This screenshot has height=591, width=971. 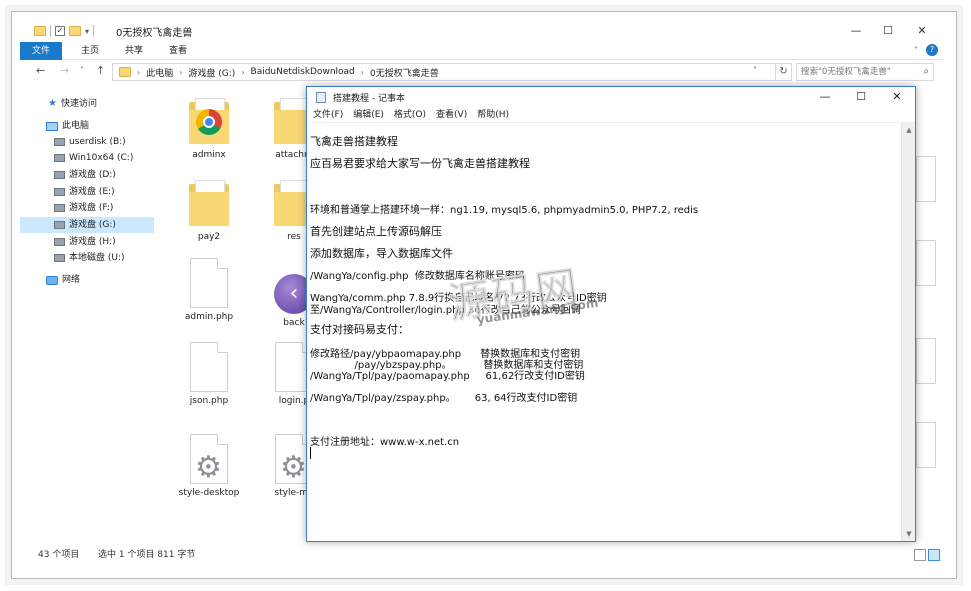 What do you see at coordinates (178, 51) in the screenshot?
I see `tab-view: 查看` at bounding box center [178, 51].